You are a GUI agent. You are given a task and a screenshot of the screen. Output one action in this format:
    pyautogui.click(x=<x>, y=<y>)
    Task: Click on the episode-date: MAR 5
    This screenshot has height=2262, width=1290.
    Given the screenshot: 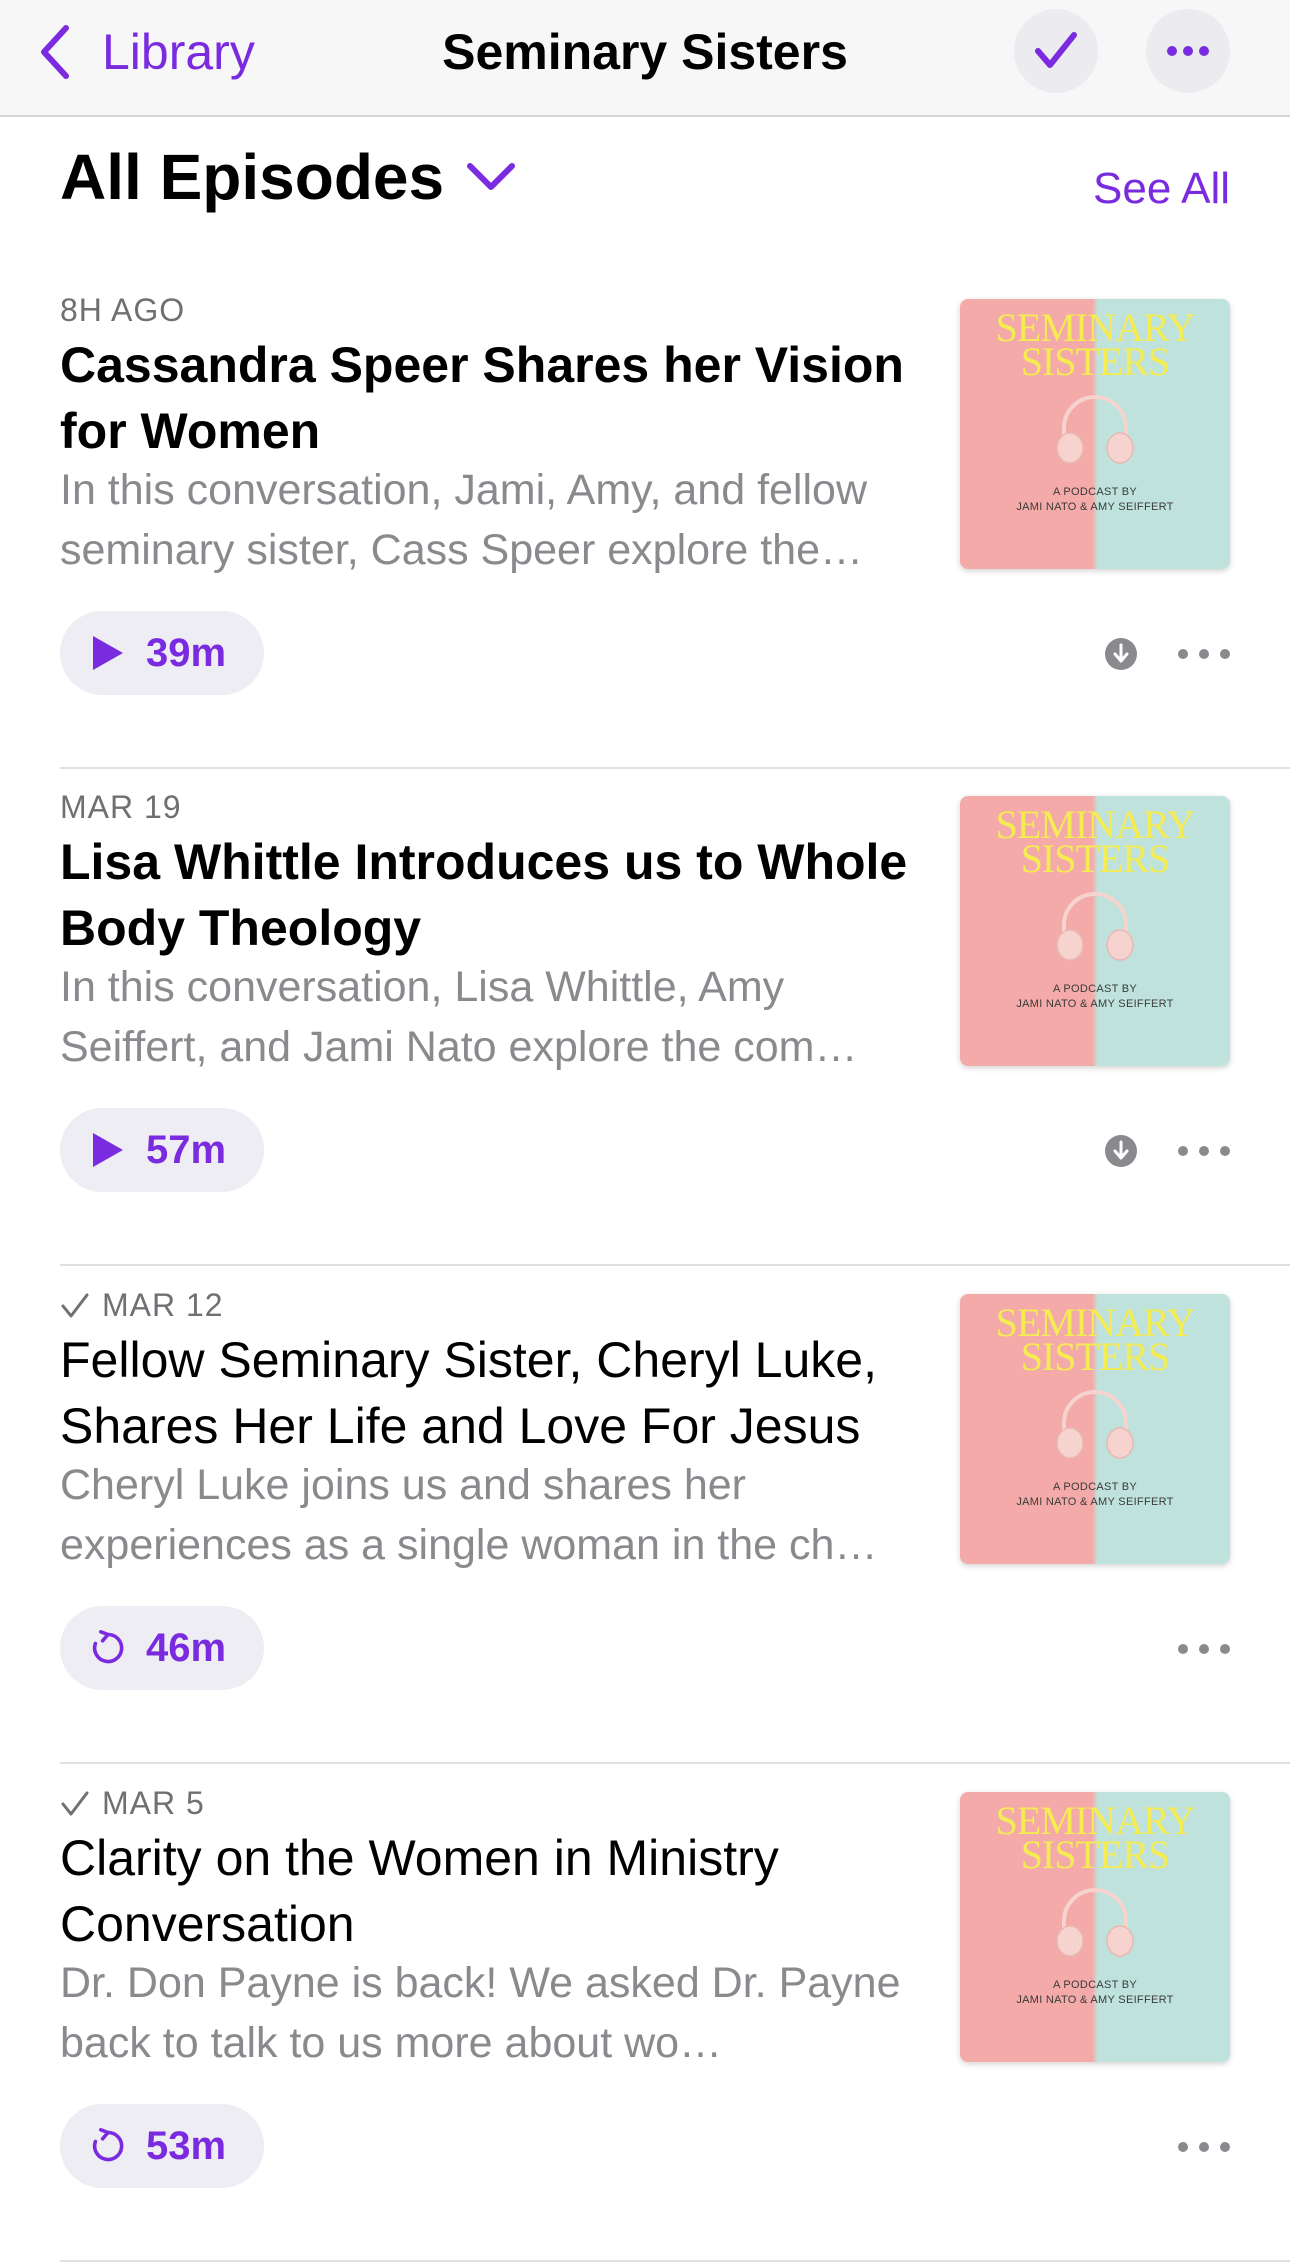 What is the action you would take?
    pyautogui.click(x=132, y=1803)
    